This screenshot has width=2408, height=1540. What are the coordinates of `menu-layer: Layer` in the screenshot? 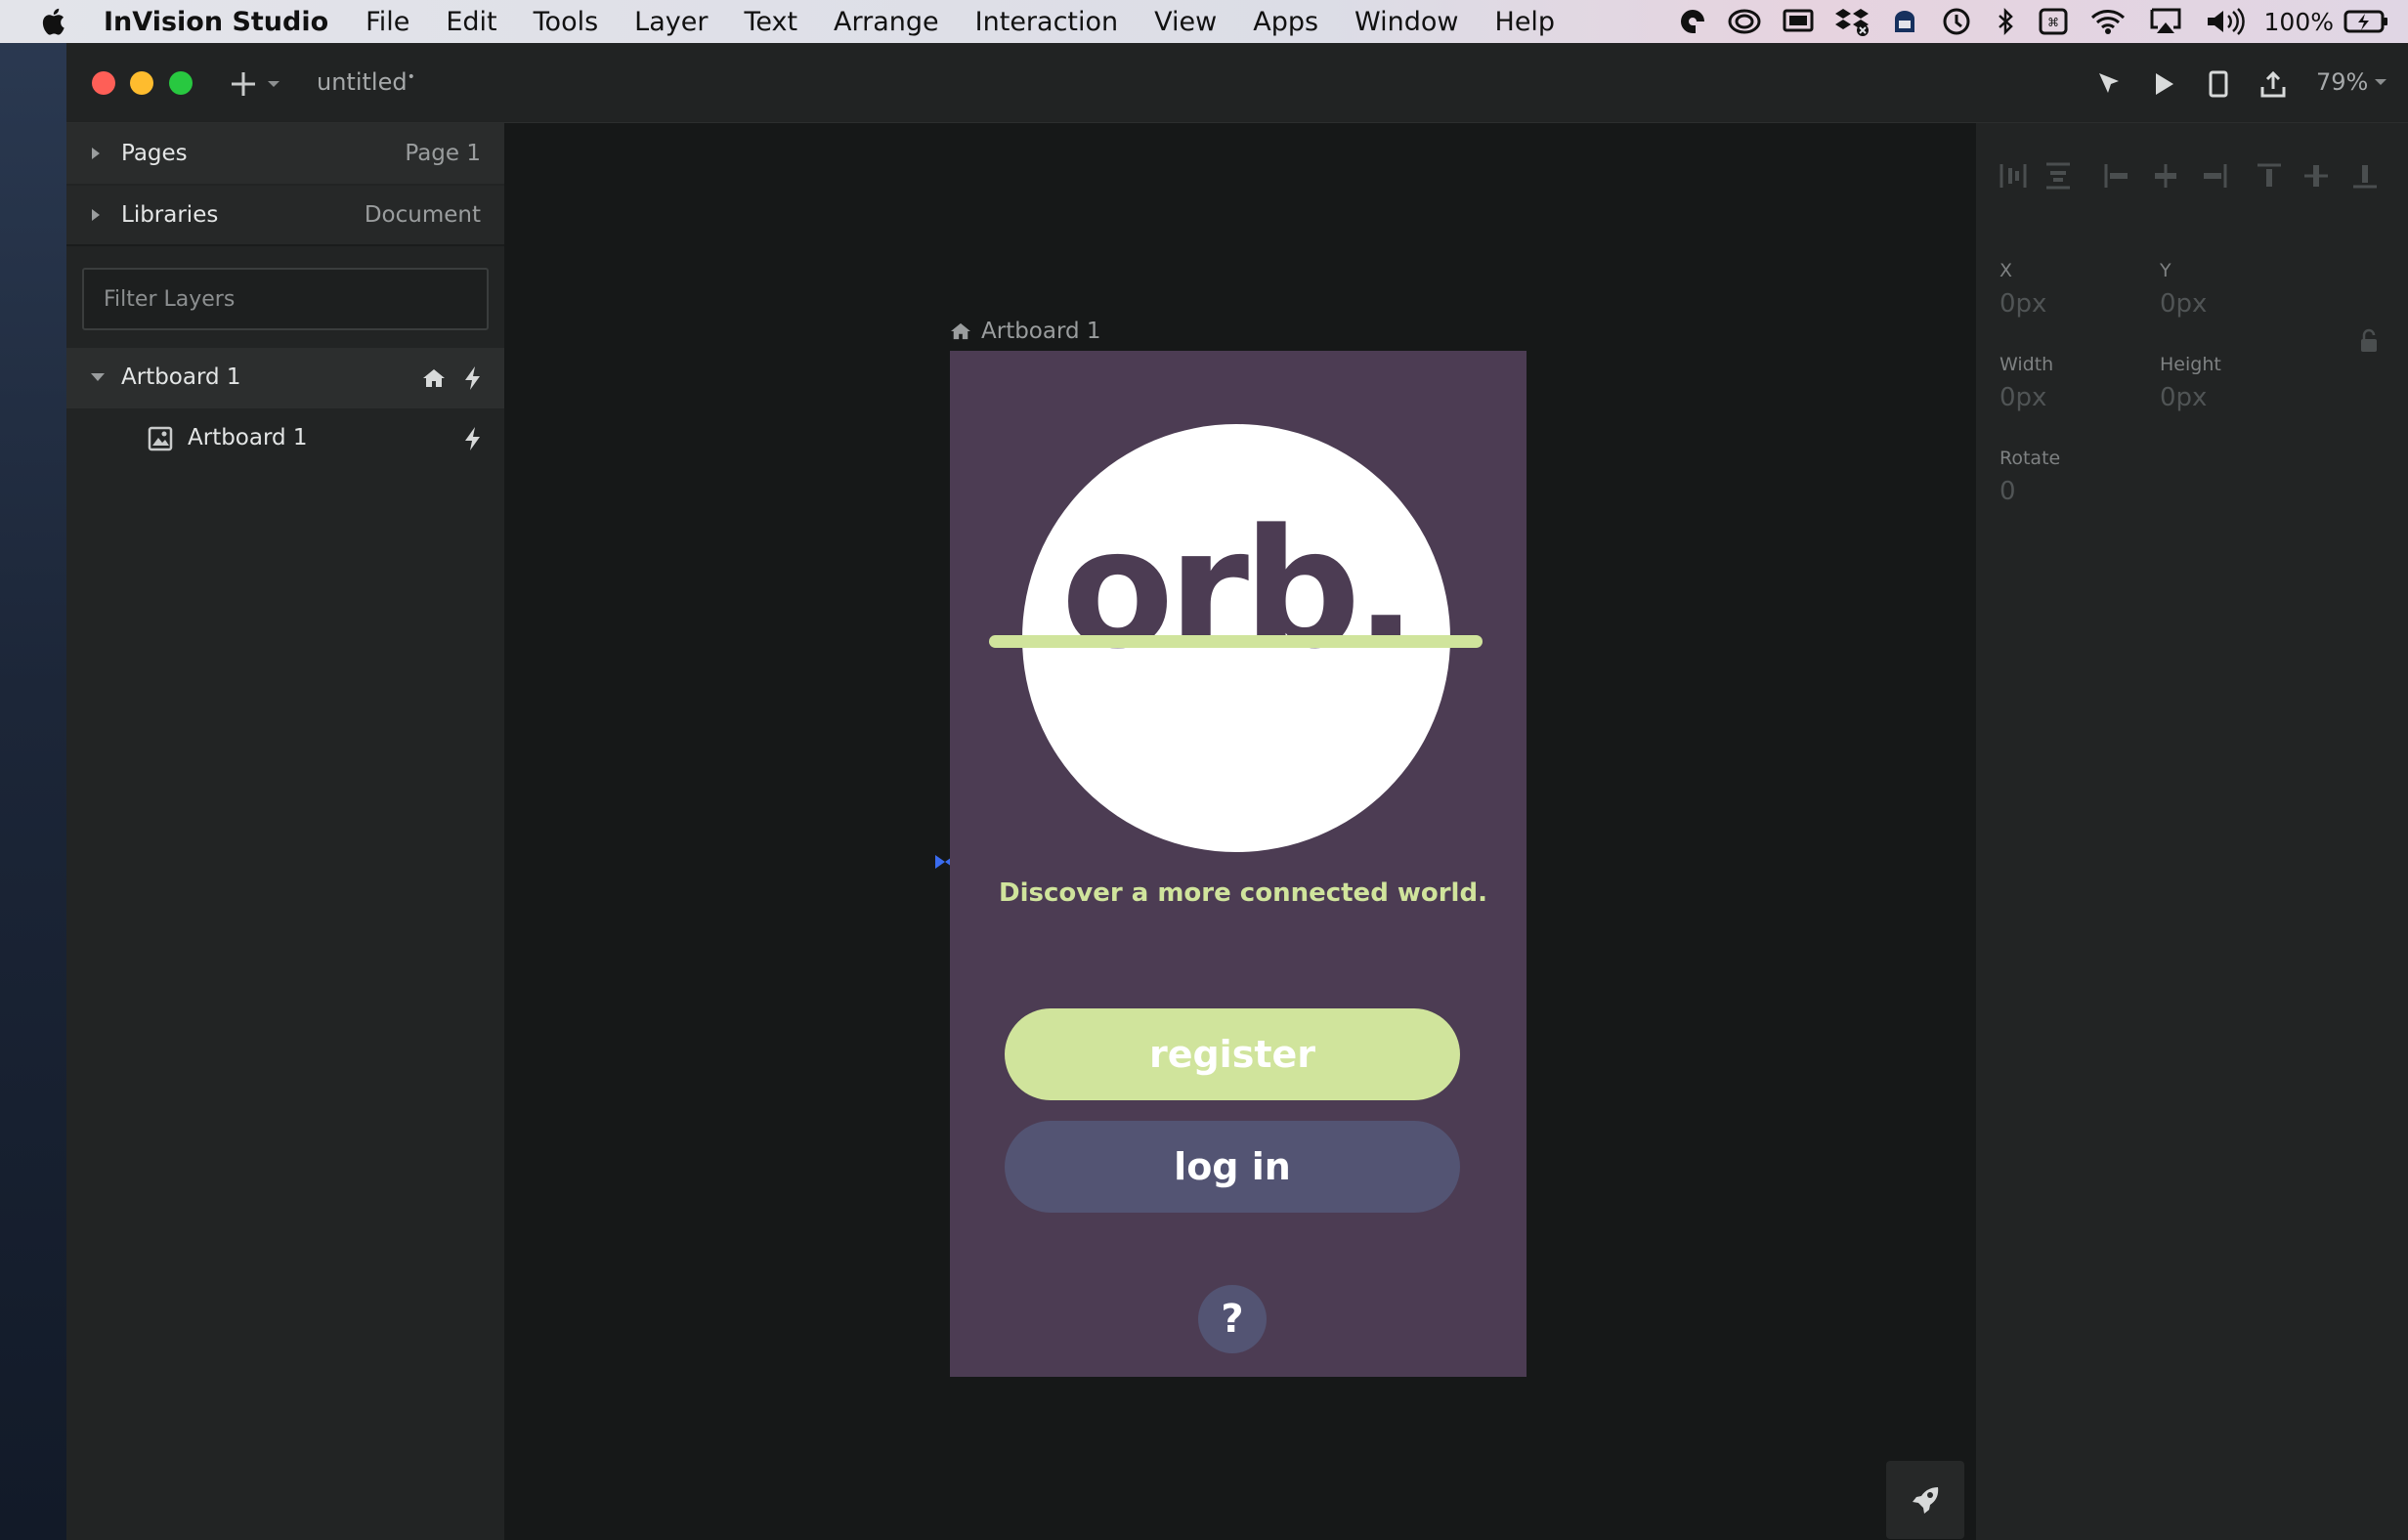 It's located at (671, 22).